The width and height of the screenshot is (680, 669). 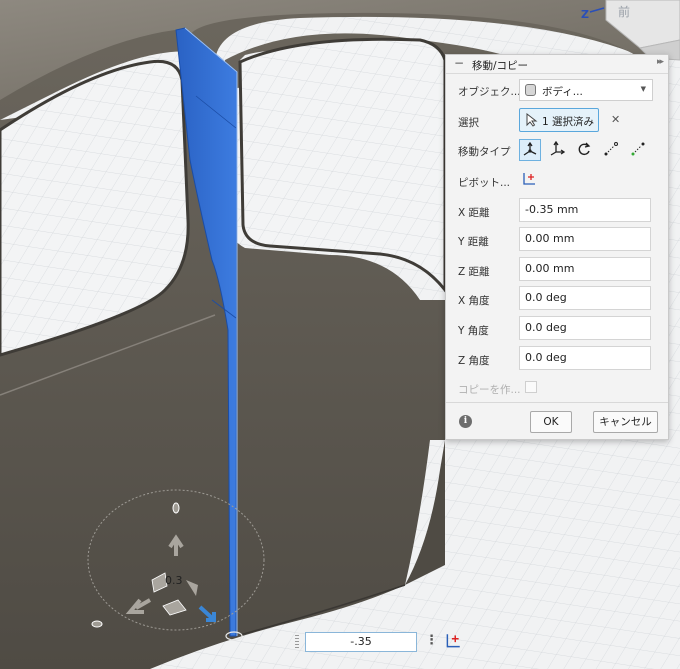 I want to click on free-move-icon, so click(x=530, y=149).